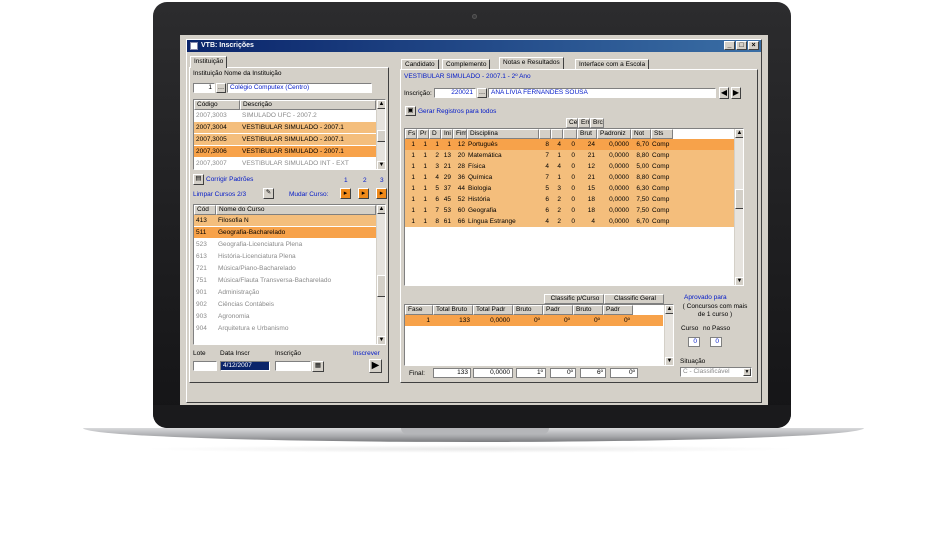  I want to click on notas-cell: 61, so click(447, 221).